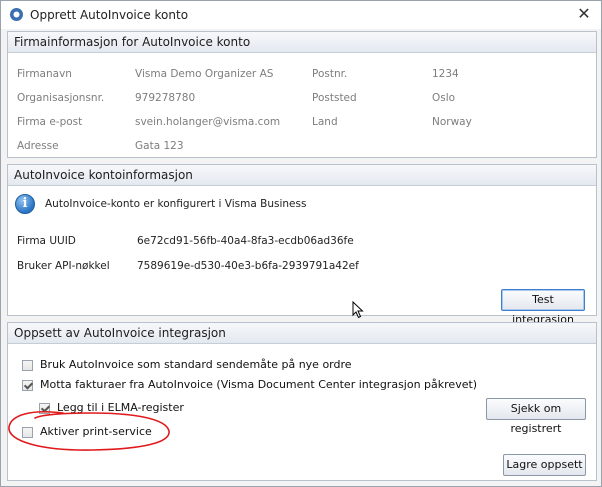 The height and width of the screenshot is (487, 602). Describe the element at coordinates (301, 15) in the screenshot. I see `title-bar: Opprett AutoInvoice konto ✕` at that location.